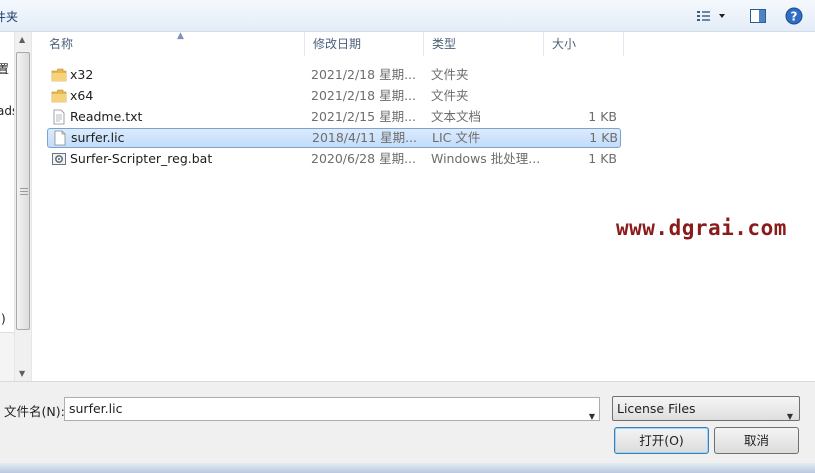  Describe the element at coordinates (95, 408) in the screenshot. I see `filename-input-value: surfer.lic` at that location.